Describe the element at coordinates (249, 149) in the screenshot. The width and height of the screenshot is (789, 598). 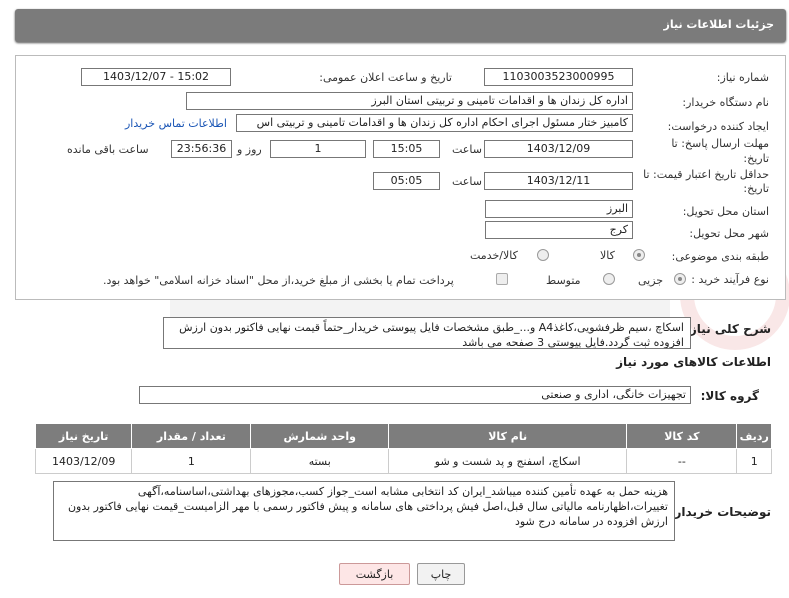
I see `days-label: روز و` at that location.